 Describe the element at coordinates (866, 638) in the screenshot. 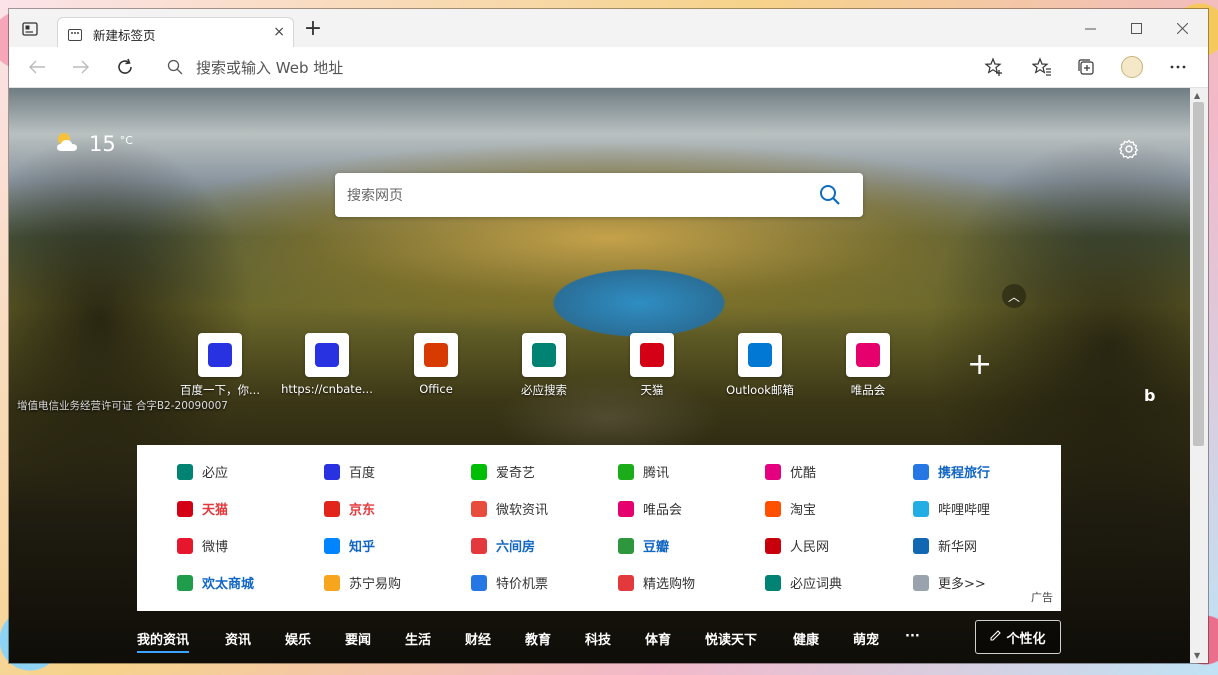

I see `news-tab: 萌宠` at that location.